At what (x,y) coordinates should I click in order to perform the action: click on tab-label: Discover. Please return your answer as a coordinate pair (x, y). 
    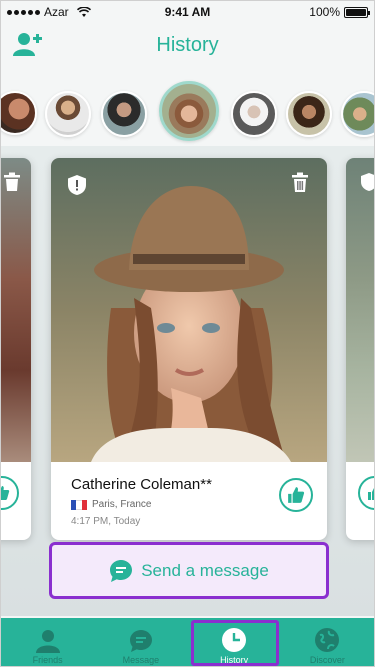
    Looking at the image, I should click on (327, 660).